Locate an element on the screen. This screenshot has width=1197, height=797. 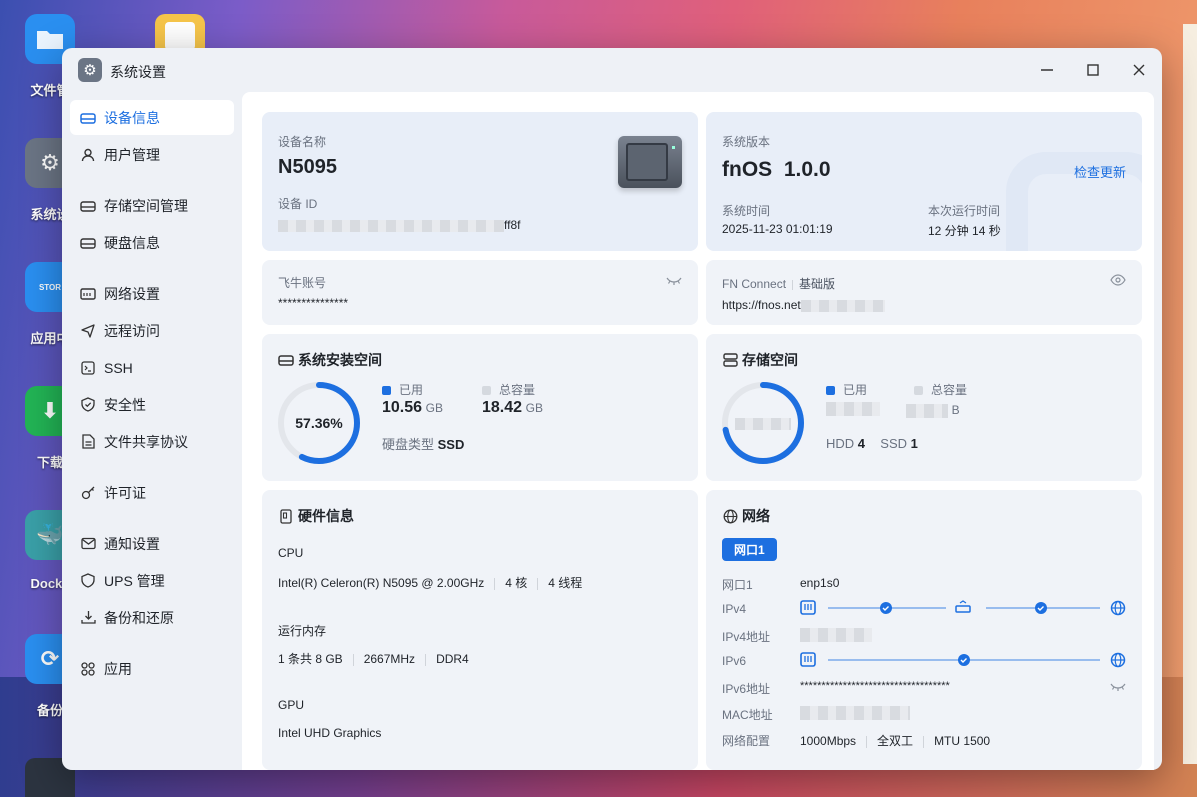
close-button is located at coordinates (1139, 70).